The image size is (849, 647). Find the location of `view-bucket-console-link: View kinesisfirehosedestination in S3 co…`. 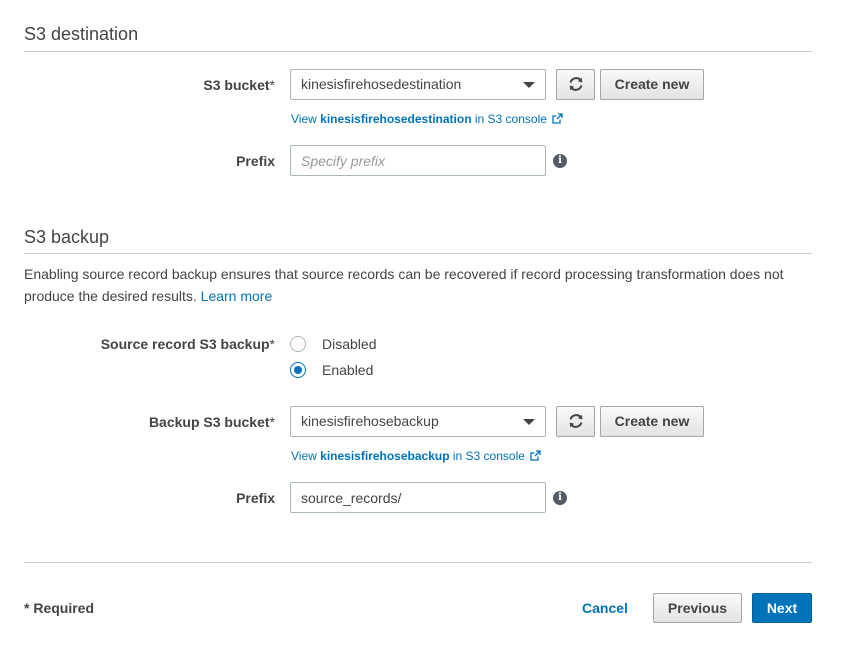

view-bucket-console-link: View kinesisfirehosedestination in S3 co… is located at coordinates (427, 119).